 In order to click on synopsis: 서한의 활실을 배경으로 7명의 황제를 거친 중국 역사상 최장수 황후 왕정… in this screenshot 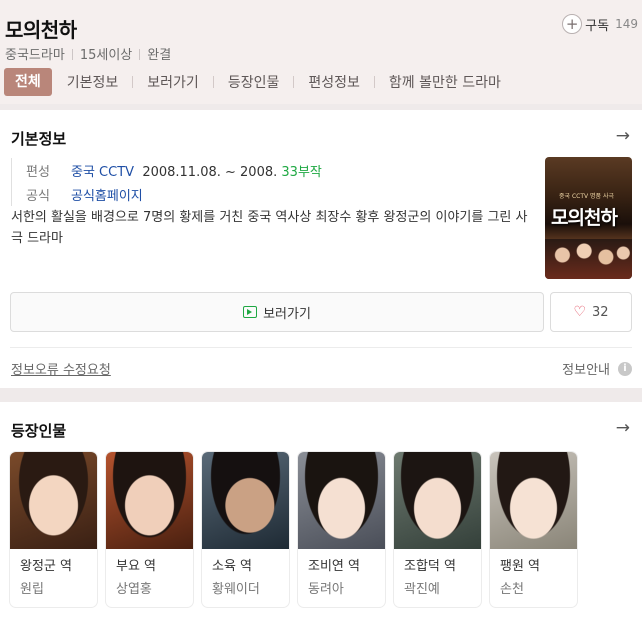, I will do `click(269, 228)`.